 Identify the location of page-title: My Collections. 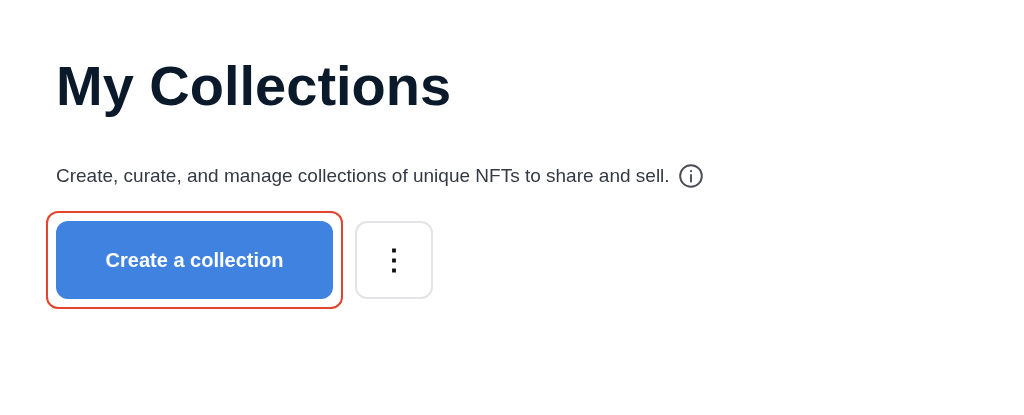
(254, 86).